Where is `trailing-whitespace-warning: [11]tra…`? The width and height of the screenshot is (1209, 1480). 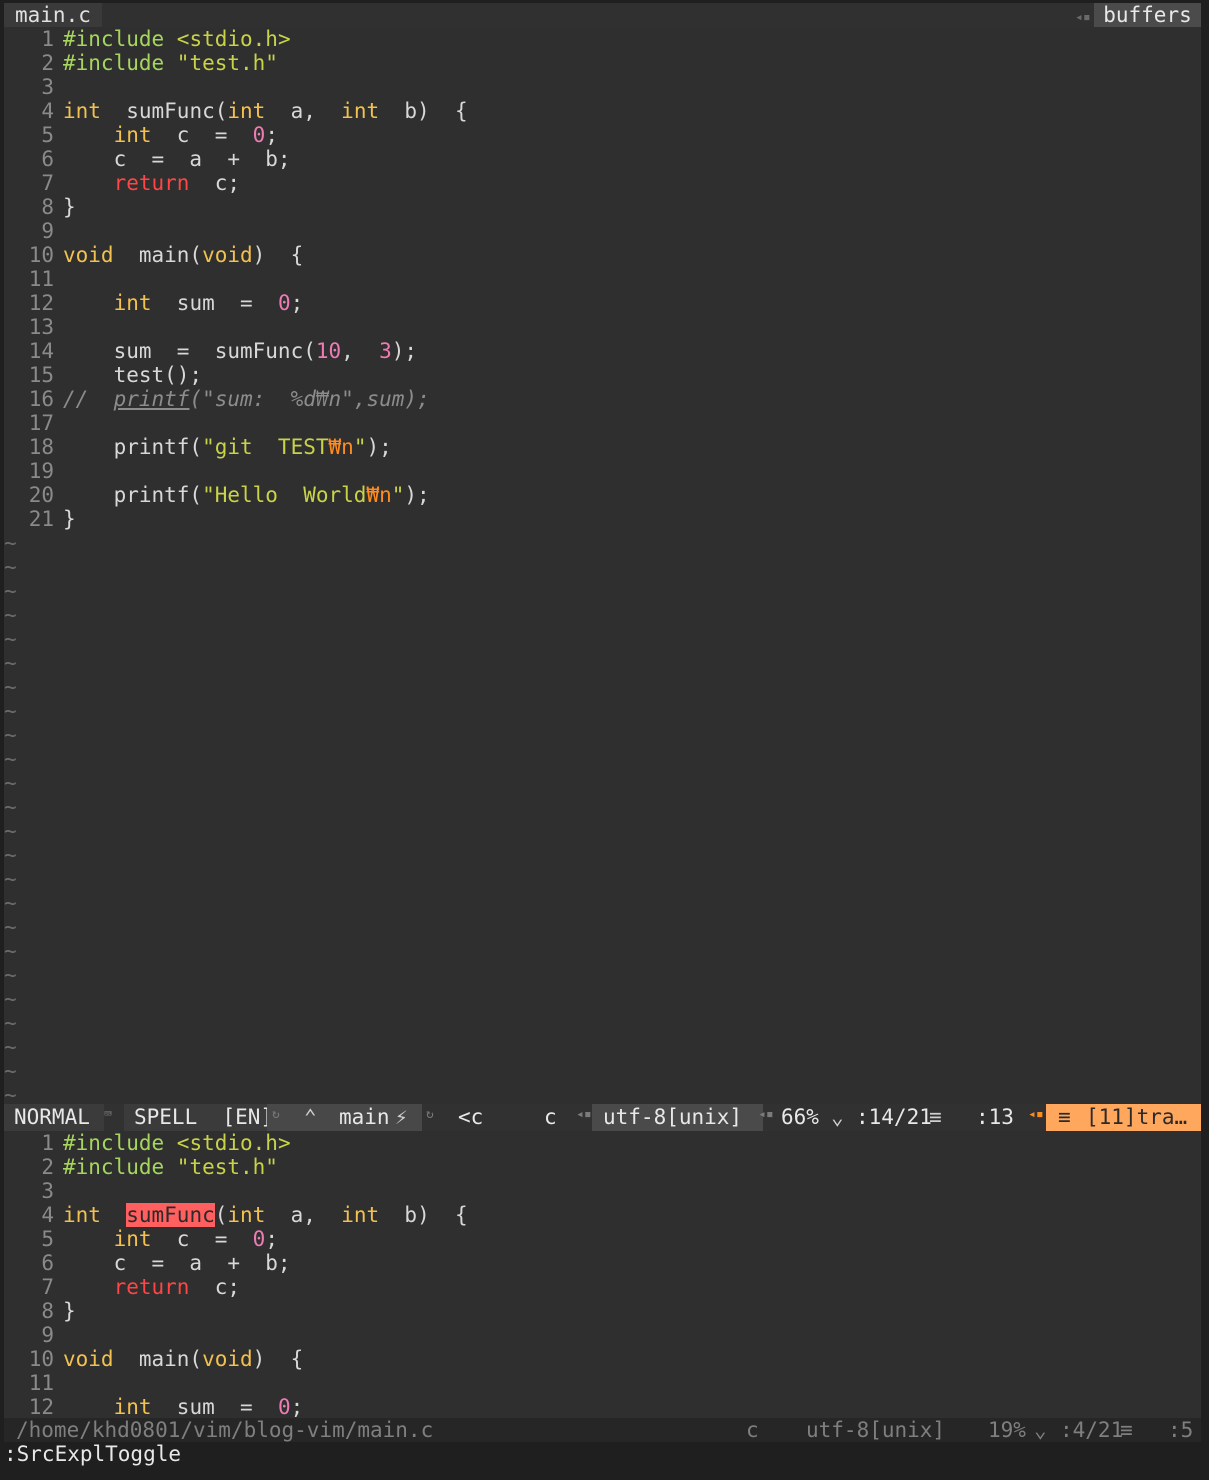
trailing-whitespace-warning: [11]tra… is located at coordinates (1136, 1117).